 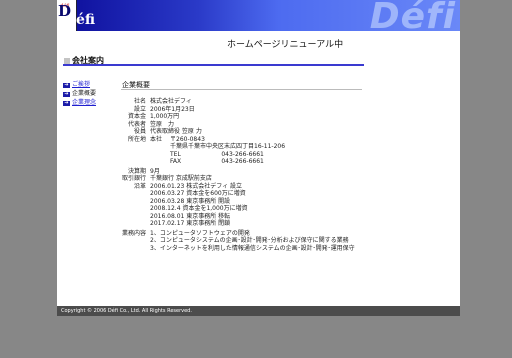 I want to click on field-label: 沿革, so click(x=139, y=186).